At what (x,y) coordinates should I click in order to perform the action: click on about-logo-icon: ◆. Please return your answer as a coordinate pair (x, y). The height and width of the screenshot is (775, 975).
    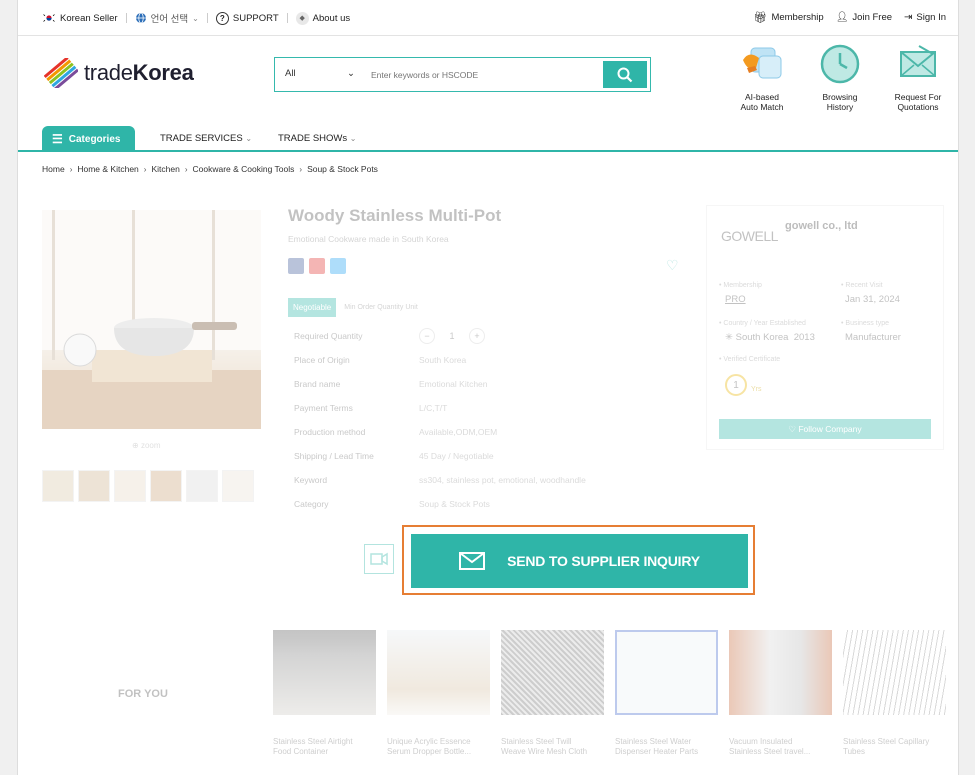
    Looking at the image, I should click on (302, 18).